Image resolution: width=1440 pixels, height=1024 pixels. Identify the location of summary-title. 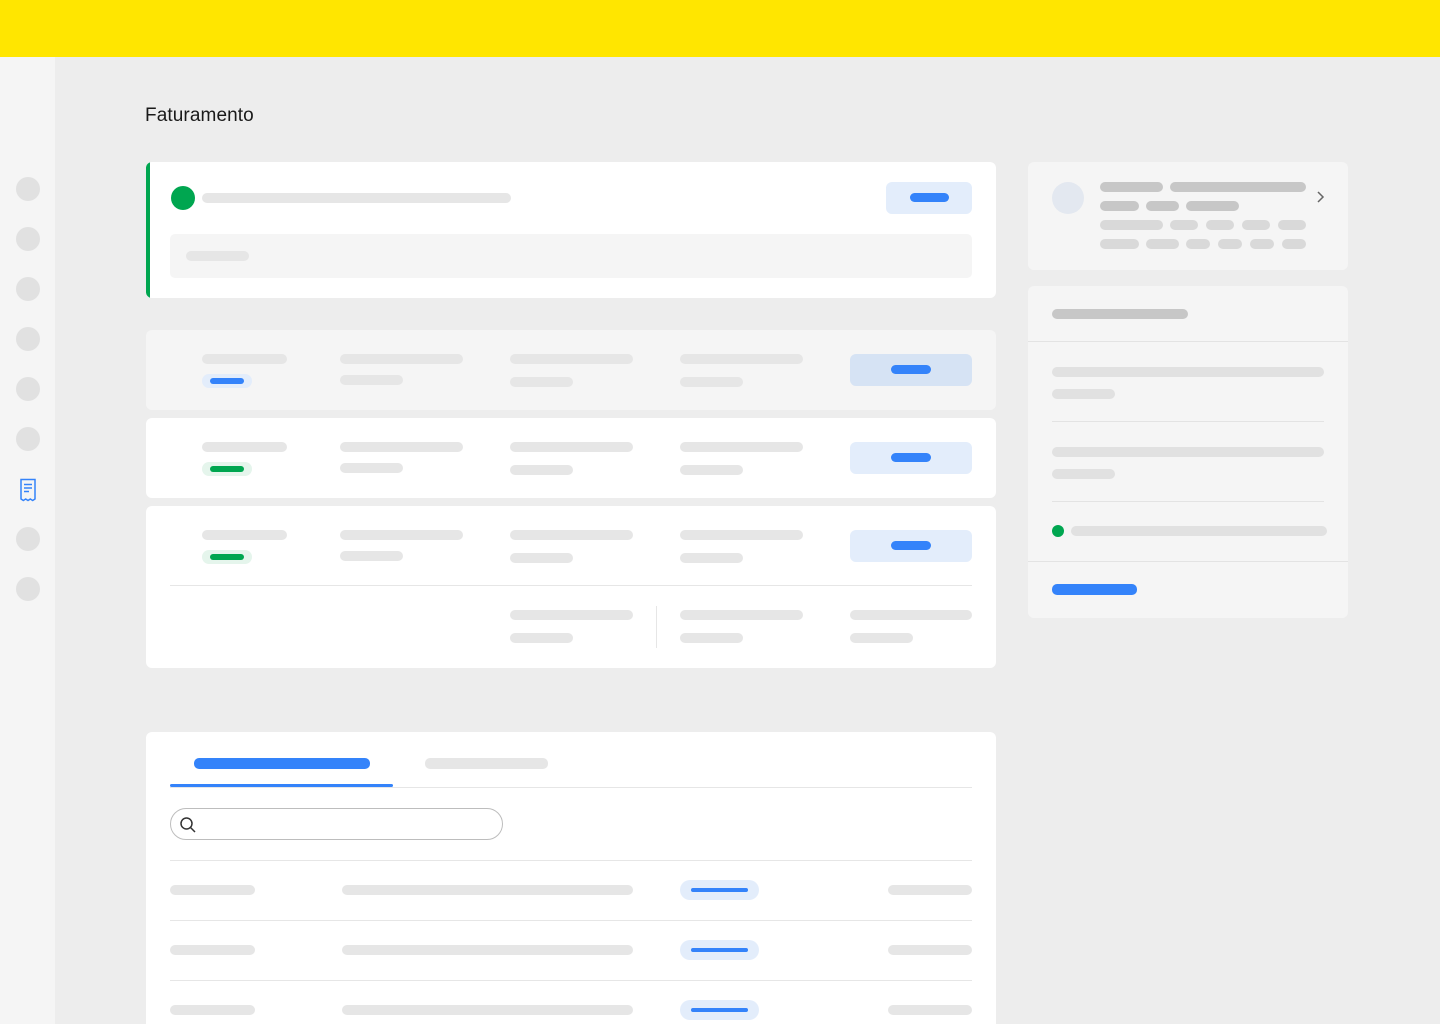
(1120, 314).